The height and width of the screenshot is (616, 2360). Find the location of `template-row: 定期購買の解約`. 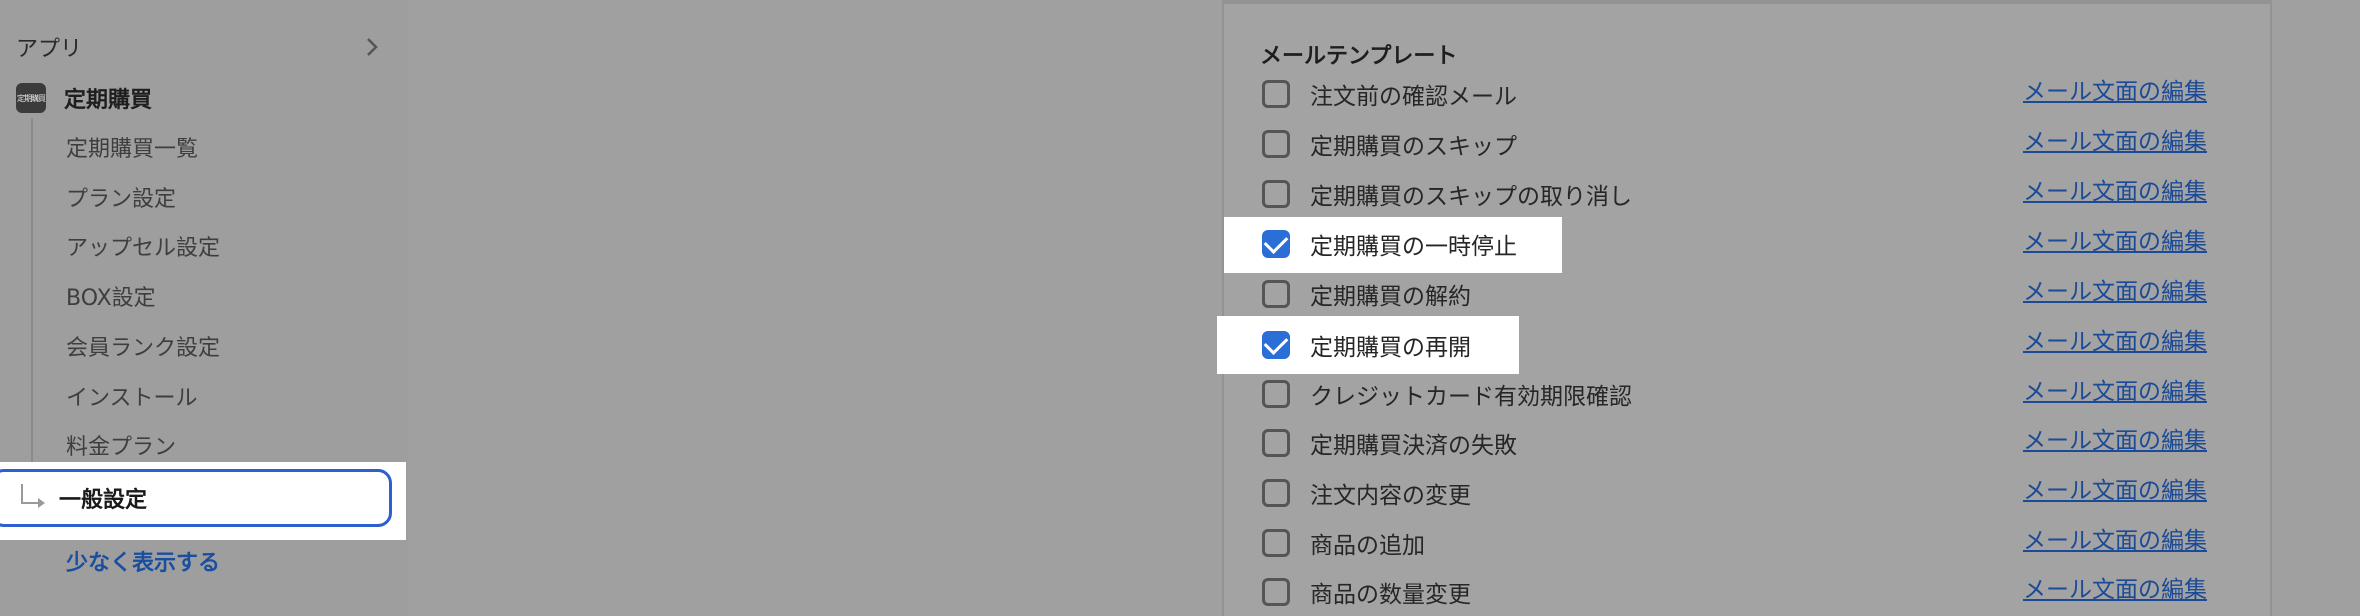

template-row: 定期購買の解約 is located at coordinates (1366, 294).